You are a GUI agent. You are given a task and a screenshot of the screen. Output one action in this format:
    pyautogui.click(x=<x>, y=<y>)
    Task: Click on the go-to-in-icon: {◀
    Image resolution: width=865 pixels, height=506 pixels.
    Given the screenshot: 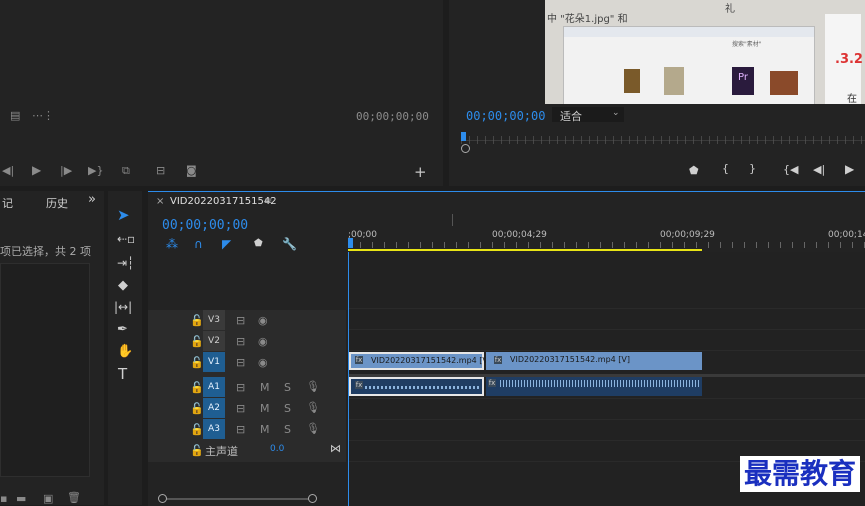 What is the action you would take?
    pyautogui.click(x=790, y=169)
    